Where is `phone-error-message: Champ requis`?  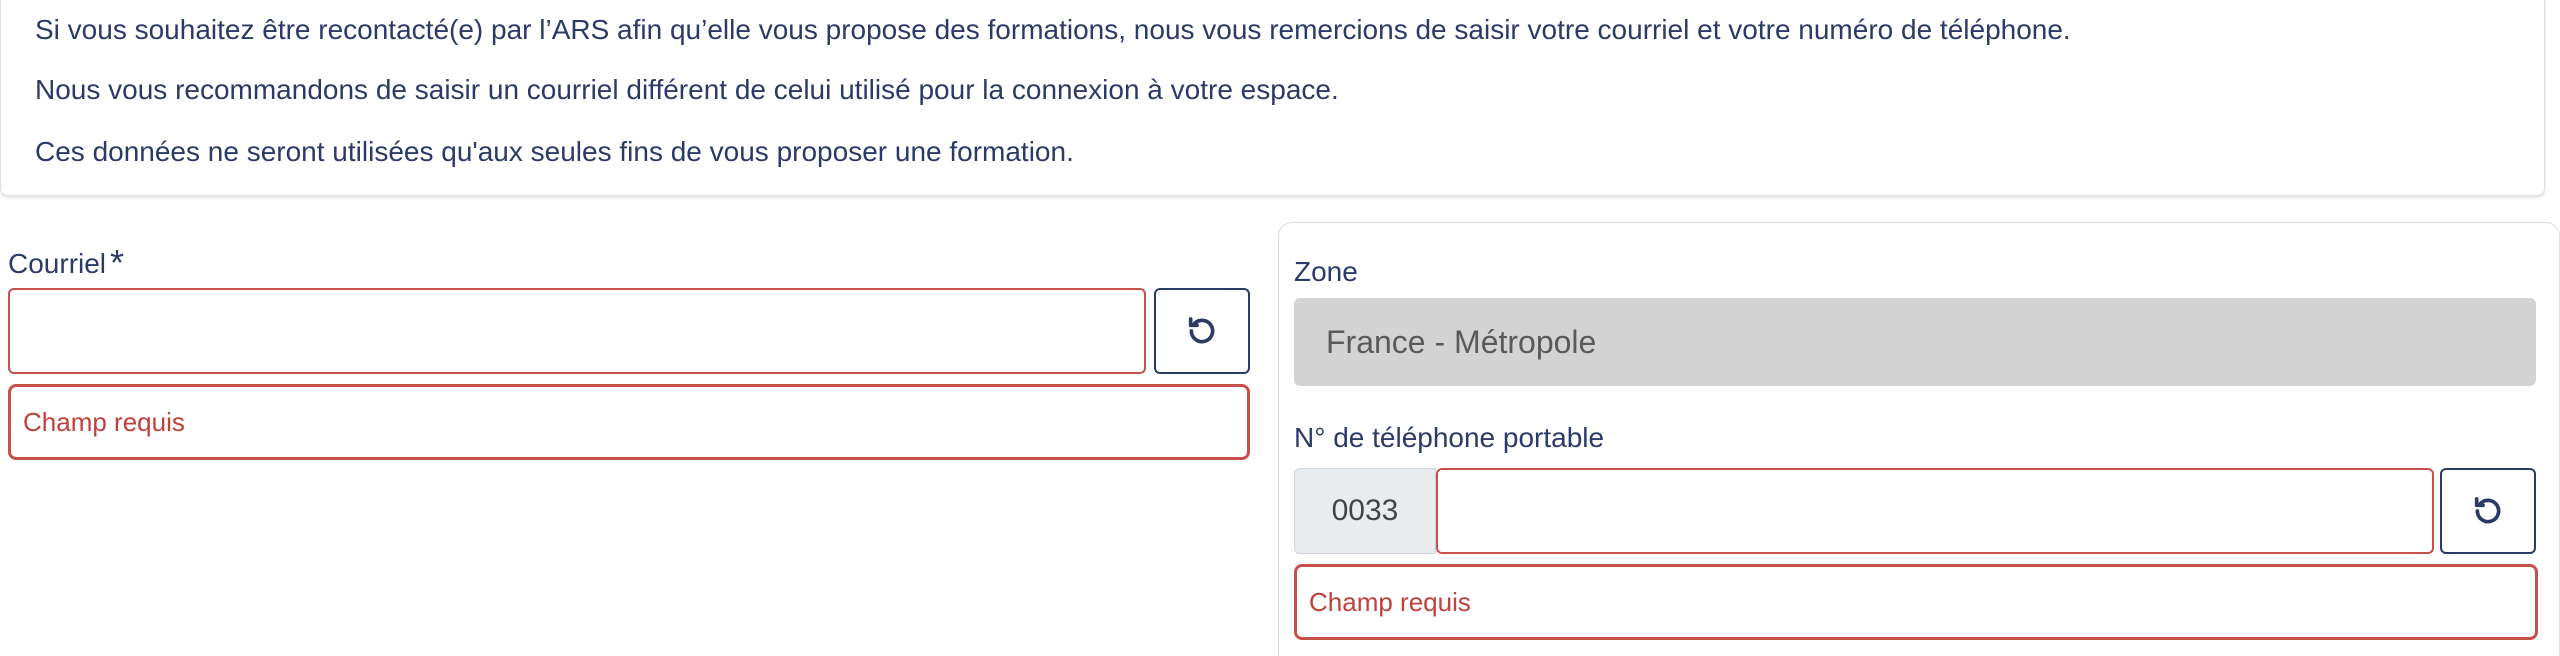
phone-error-message: Champ requis is located at coordinates (1916, 602).